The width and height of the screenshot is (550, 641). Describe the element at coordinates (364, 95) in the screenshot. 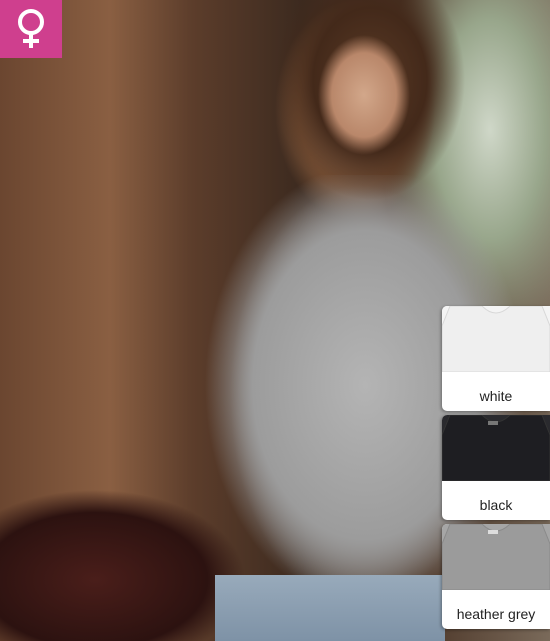

I see `model-face` at that location.